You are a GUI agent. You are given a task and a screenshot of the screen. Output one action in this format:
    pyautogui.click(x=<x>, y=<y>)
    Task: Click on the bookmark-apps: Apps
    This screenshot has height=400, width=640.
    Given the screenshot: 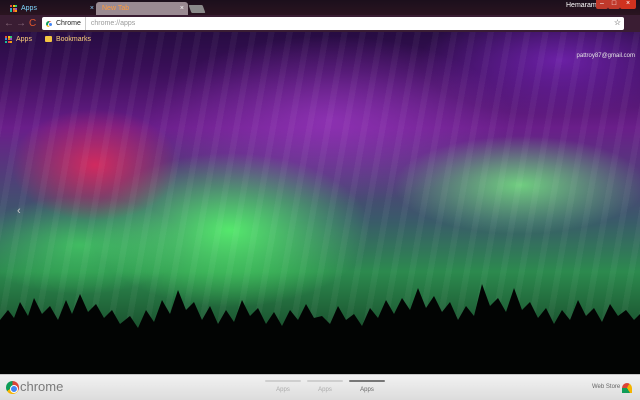 What is the action you would take?
    pyautogui.click(x=18, y=39)
    